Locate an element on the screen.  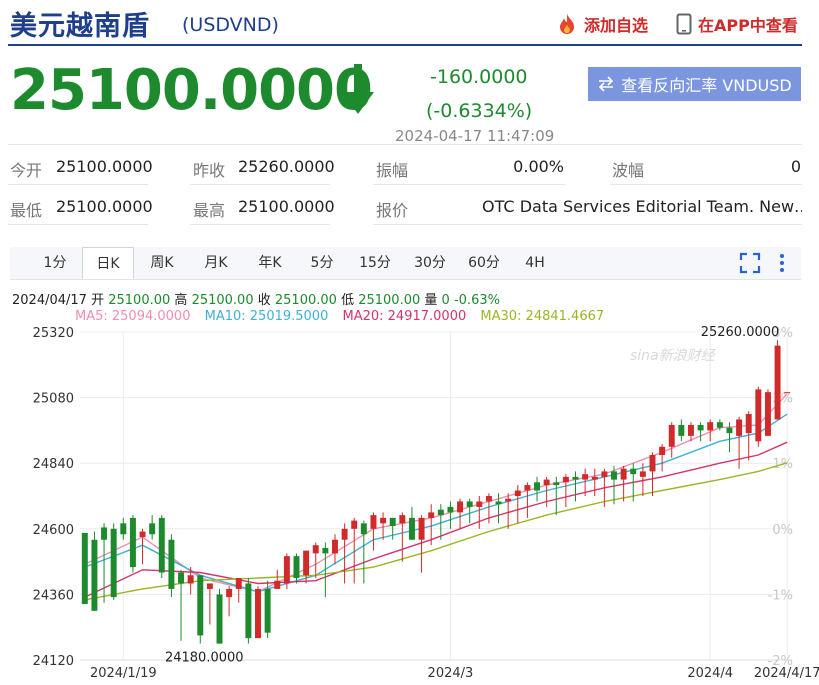
view-in-app-button: 在APP中查看 is located at coordinates (737, 24).